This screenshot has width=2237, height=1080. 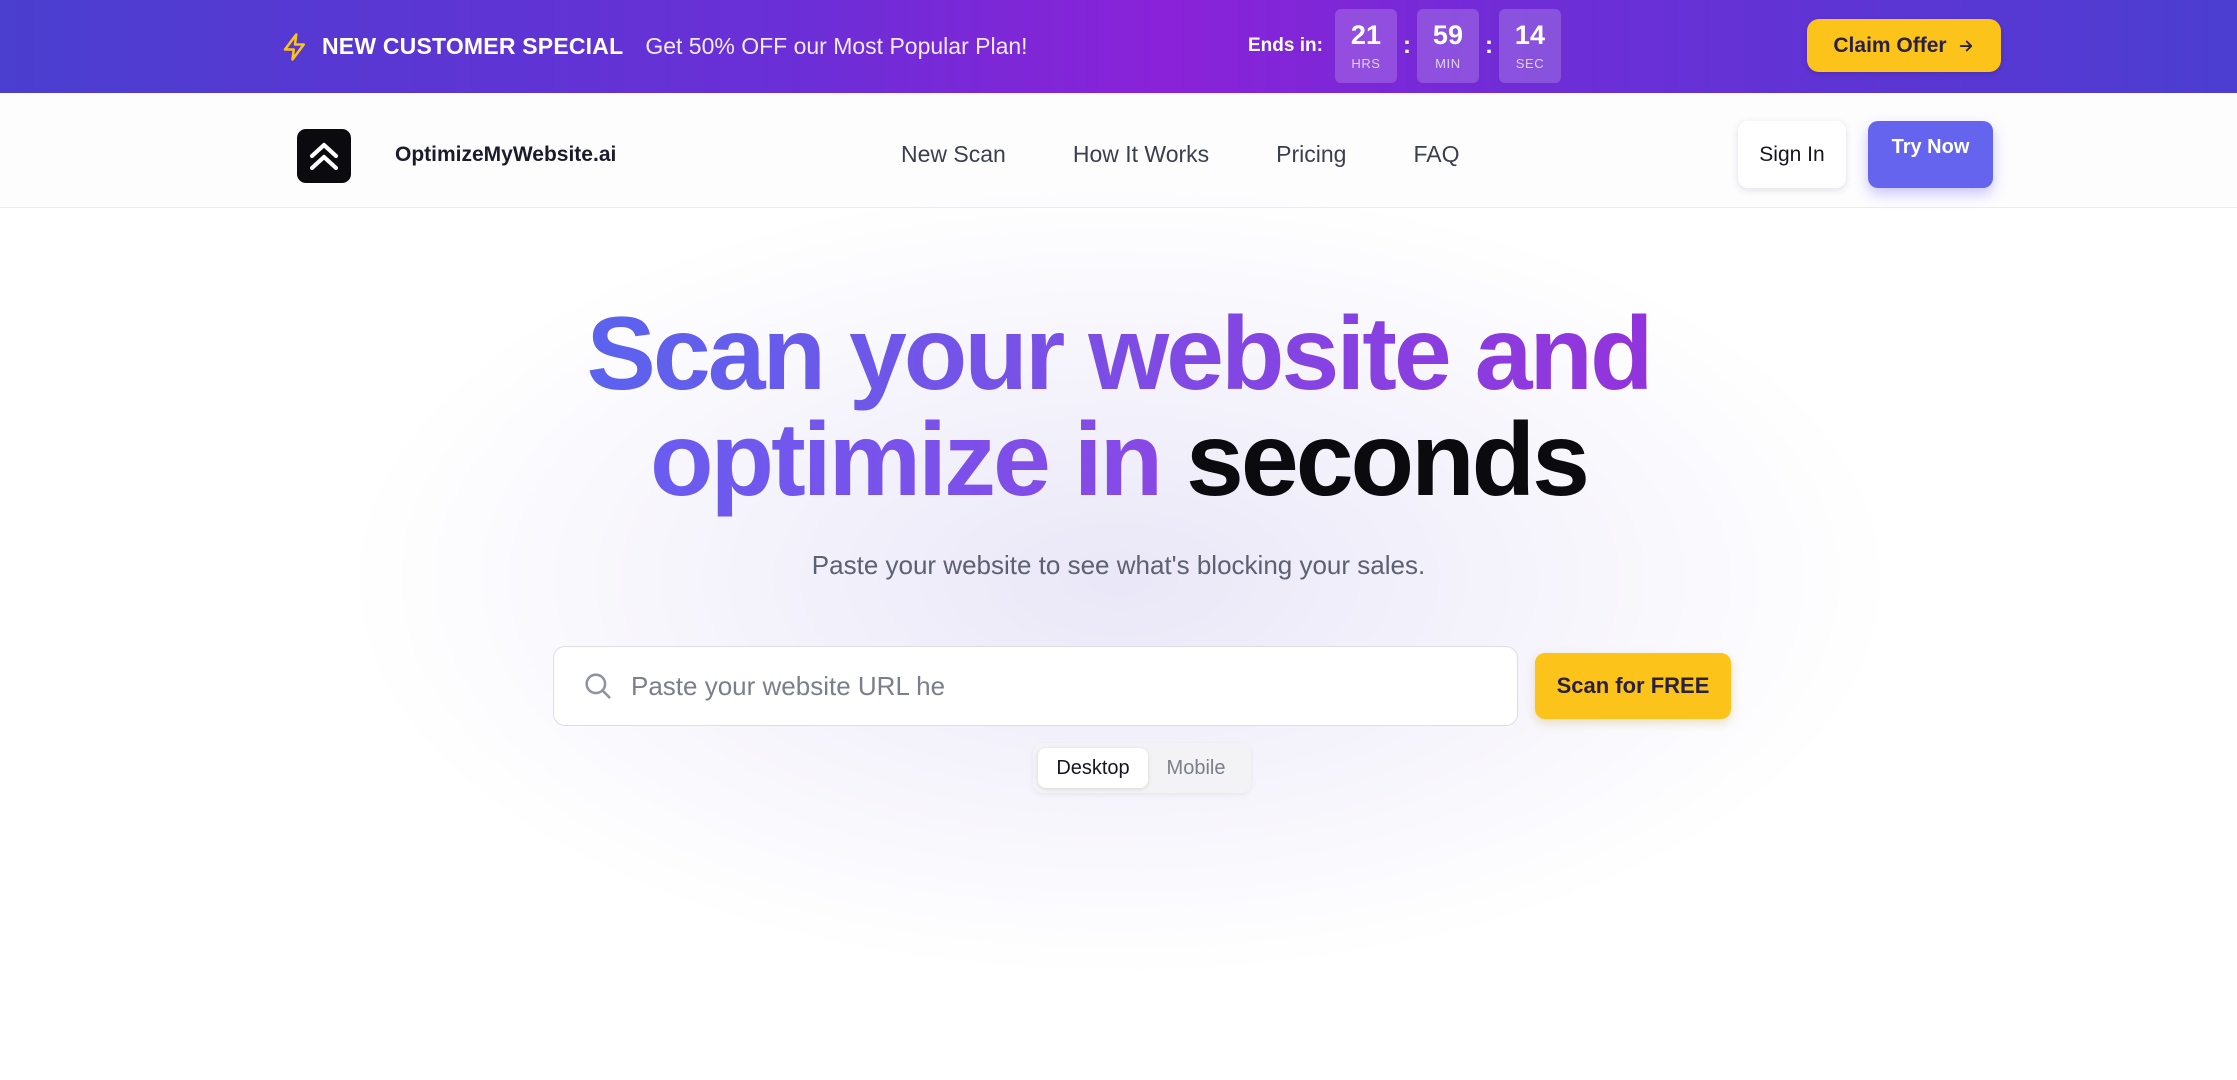 What do you see at coordinates (1141, 154) in the screenshot?
I see `nav-link-how-it-works: How It Works` at bounding box center [1141, 154].